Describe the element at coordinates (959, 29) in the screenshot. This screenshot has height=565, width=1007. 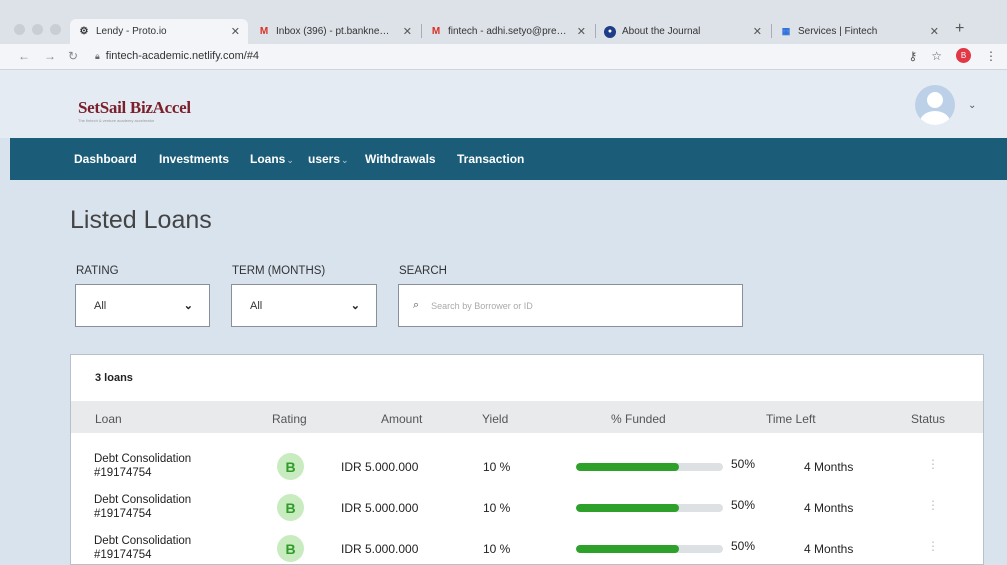
I see `new-tab-icon: +` at that location.